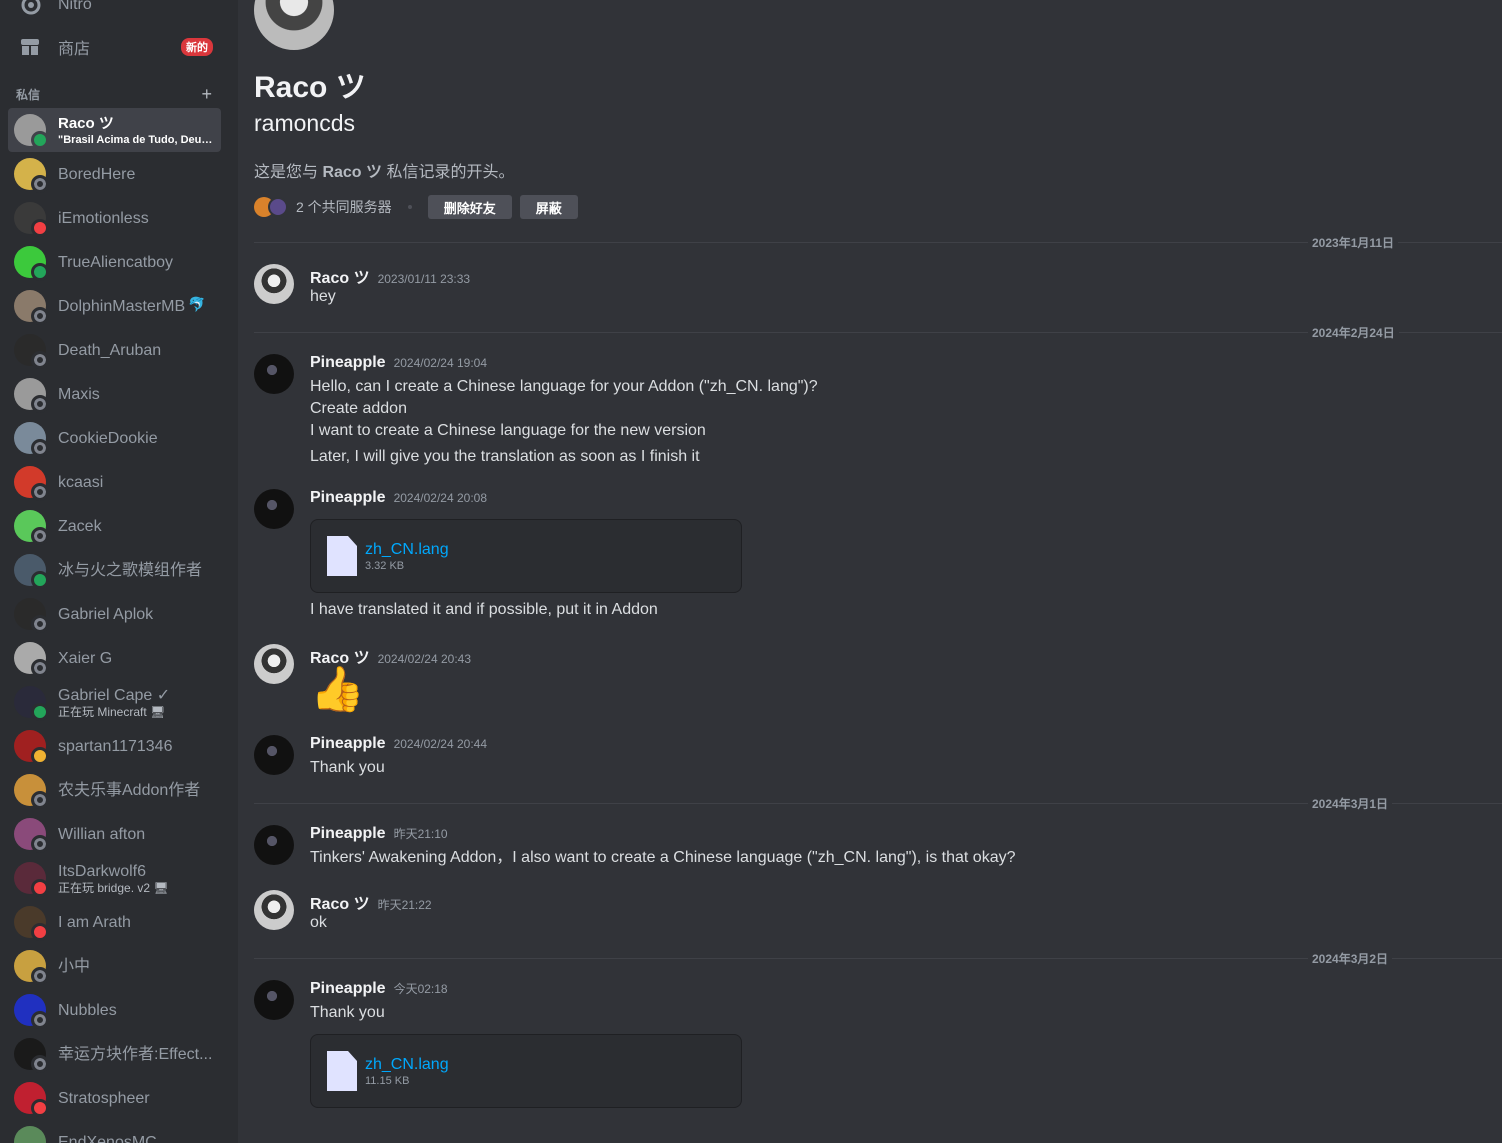 This screenshot has width=1502, height=1143. Describe the element at coordinates (197, 47) in the screenshot. I see `new-badge: 新的` at that location.